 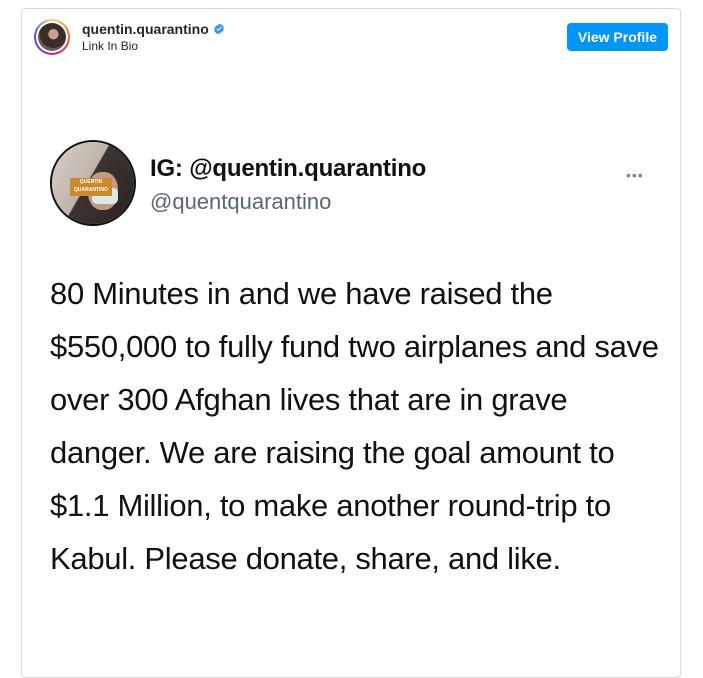 I want to click on tweet-handle: @quentquarantino, so click(x=241, y=201).